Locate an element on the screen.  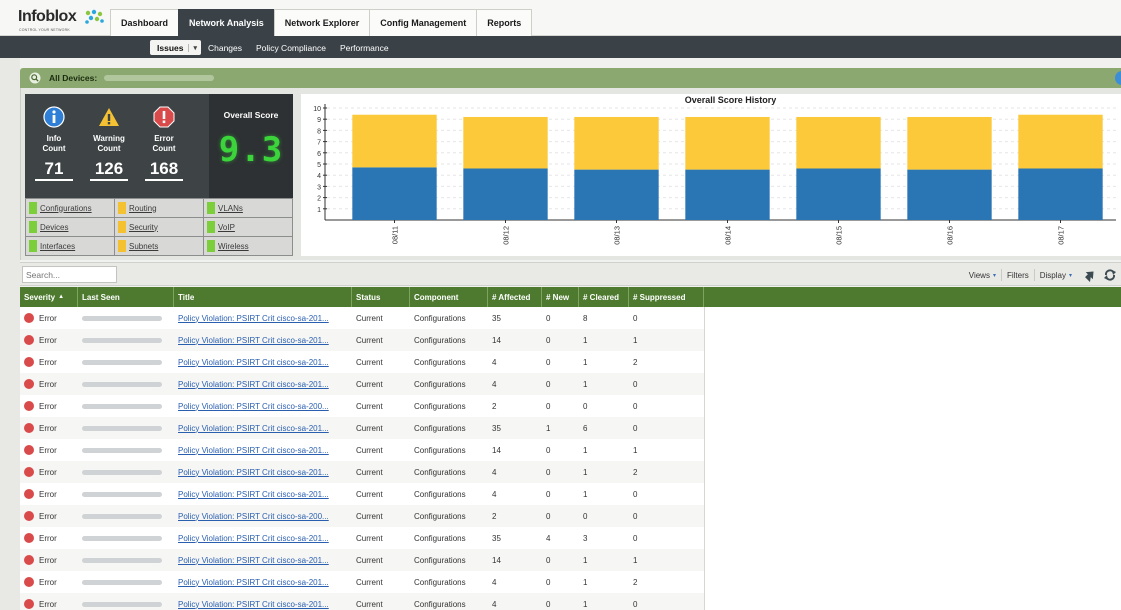
tab-network-explorer: Network Explorer is located at coordinates (322, 22).